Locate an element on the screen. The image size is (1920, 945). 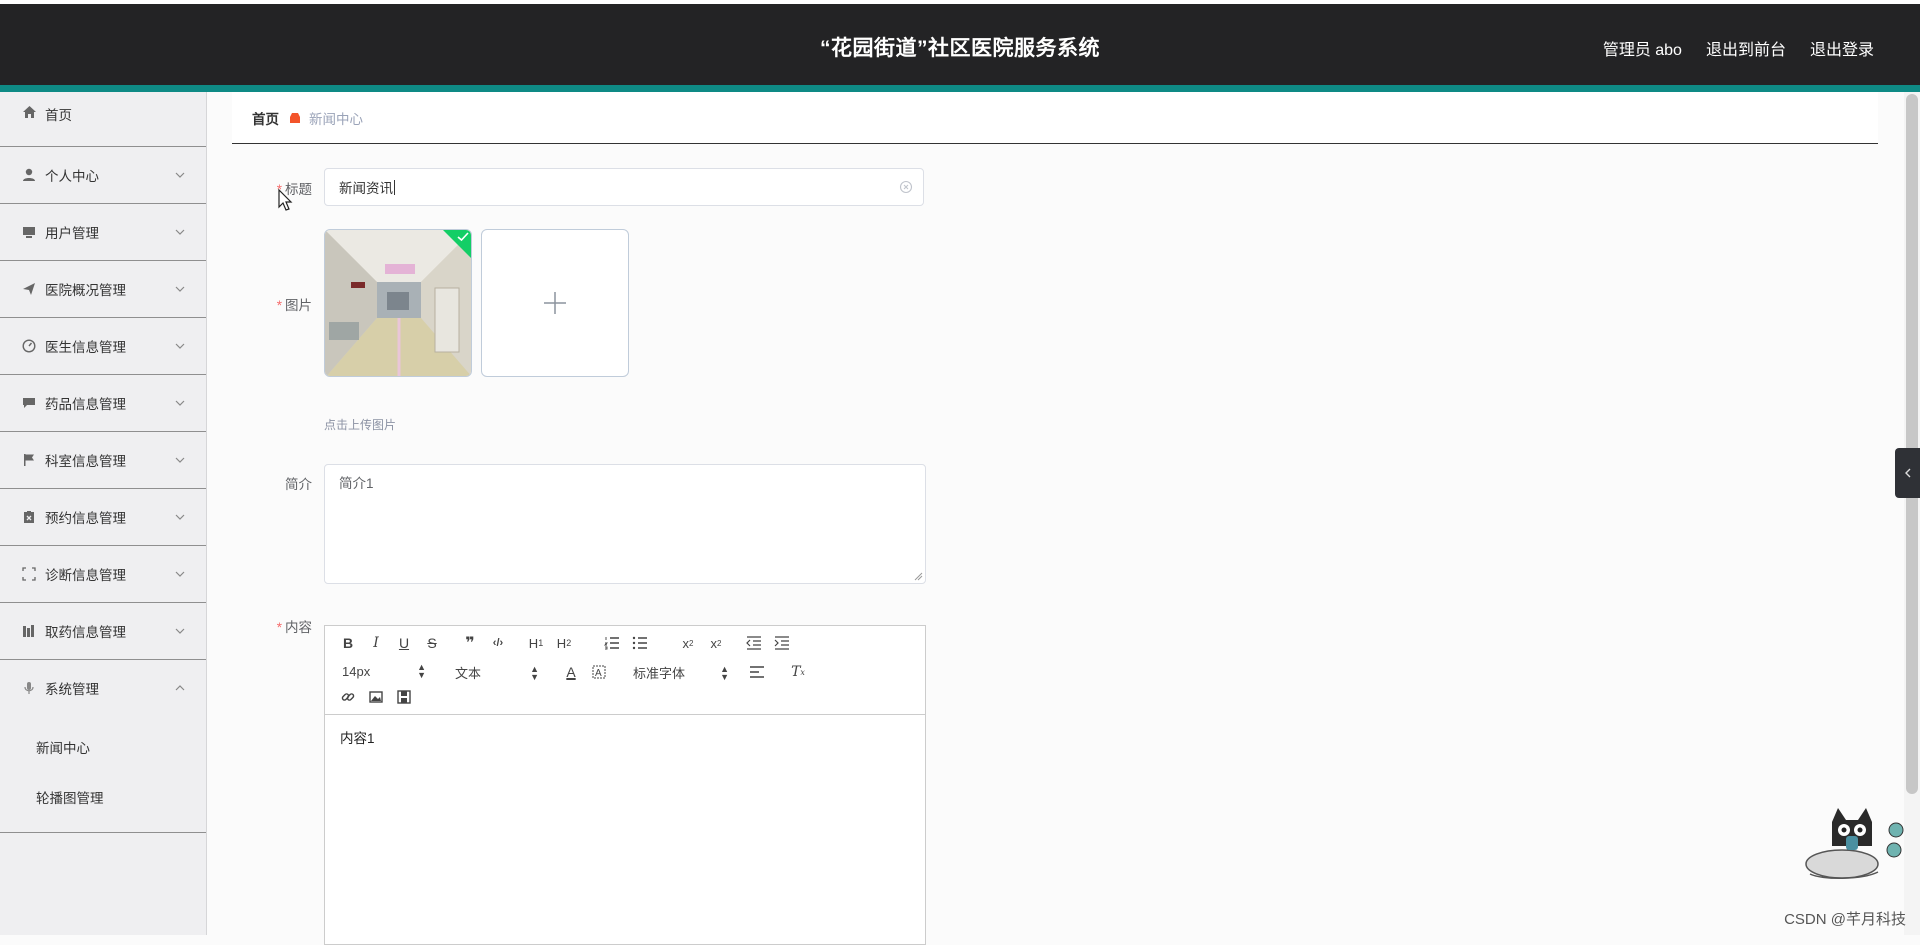
sidebar-item-medicine-info: 药品信息管理 is located at coordinates (103, 403).